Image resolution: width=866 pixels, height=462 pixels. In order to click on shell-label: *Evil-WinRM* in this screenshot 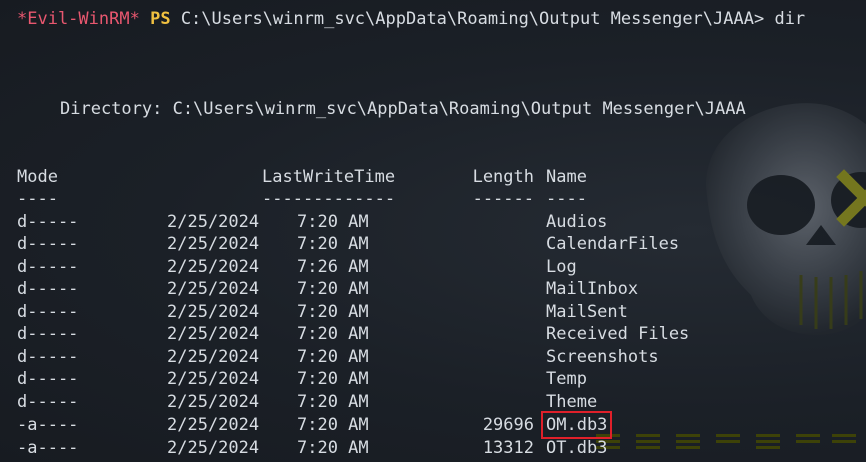, I will do `click(78, 19)`.